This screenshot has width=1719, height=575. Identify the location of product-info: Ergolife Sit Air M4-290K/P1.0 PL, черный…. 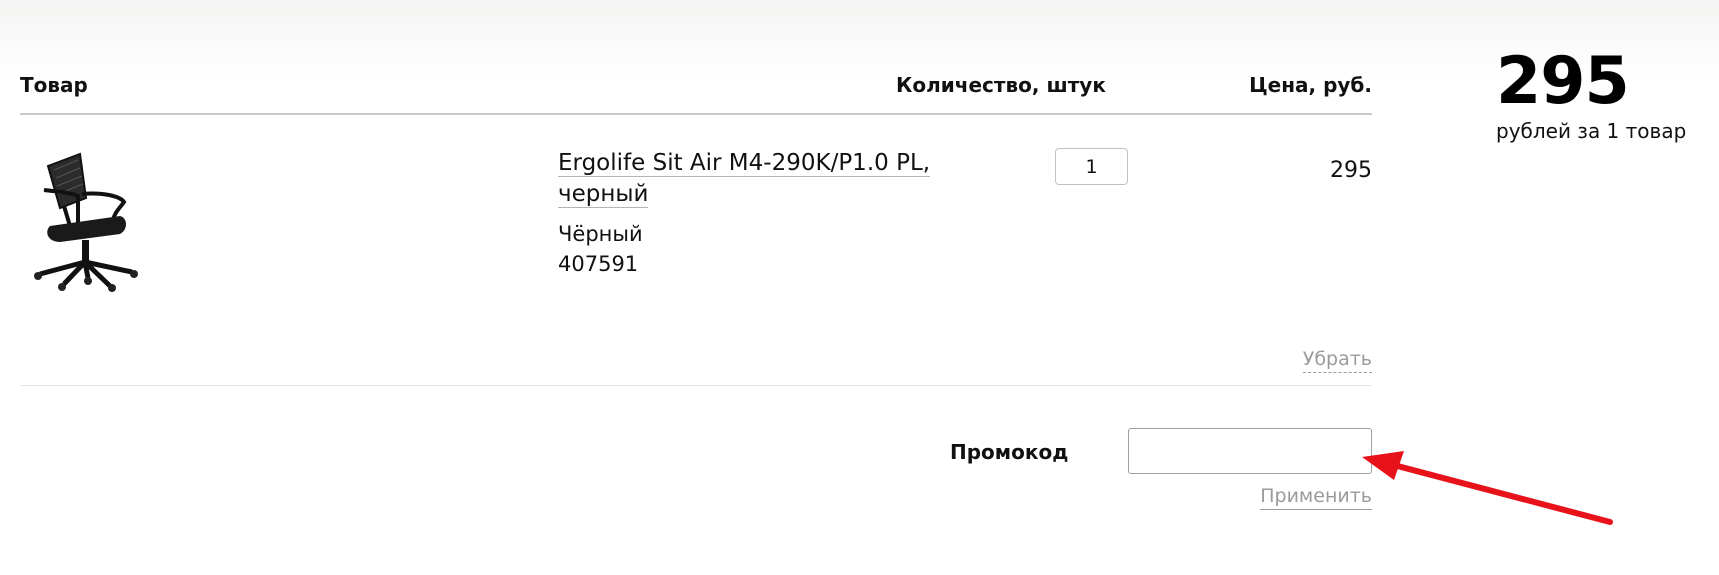
(768, 213).